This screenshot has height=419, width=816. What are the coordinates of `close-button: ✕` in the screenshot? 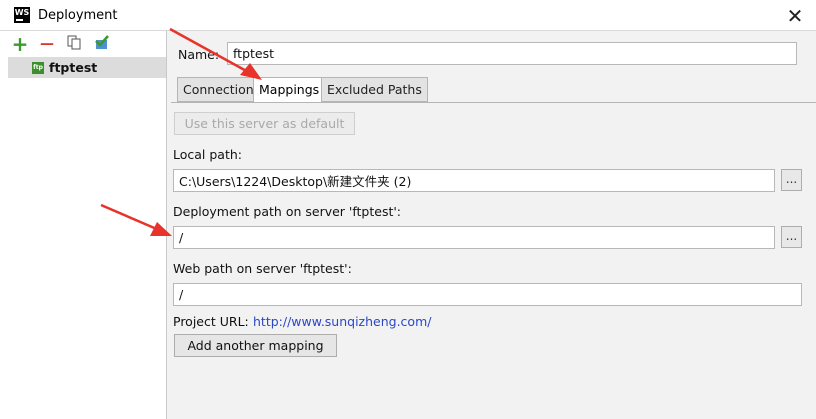 It's located at (795, 16).